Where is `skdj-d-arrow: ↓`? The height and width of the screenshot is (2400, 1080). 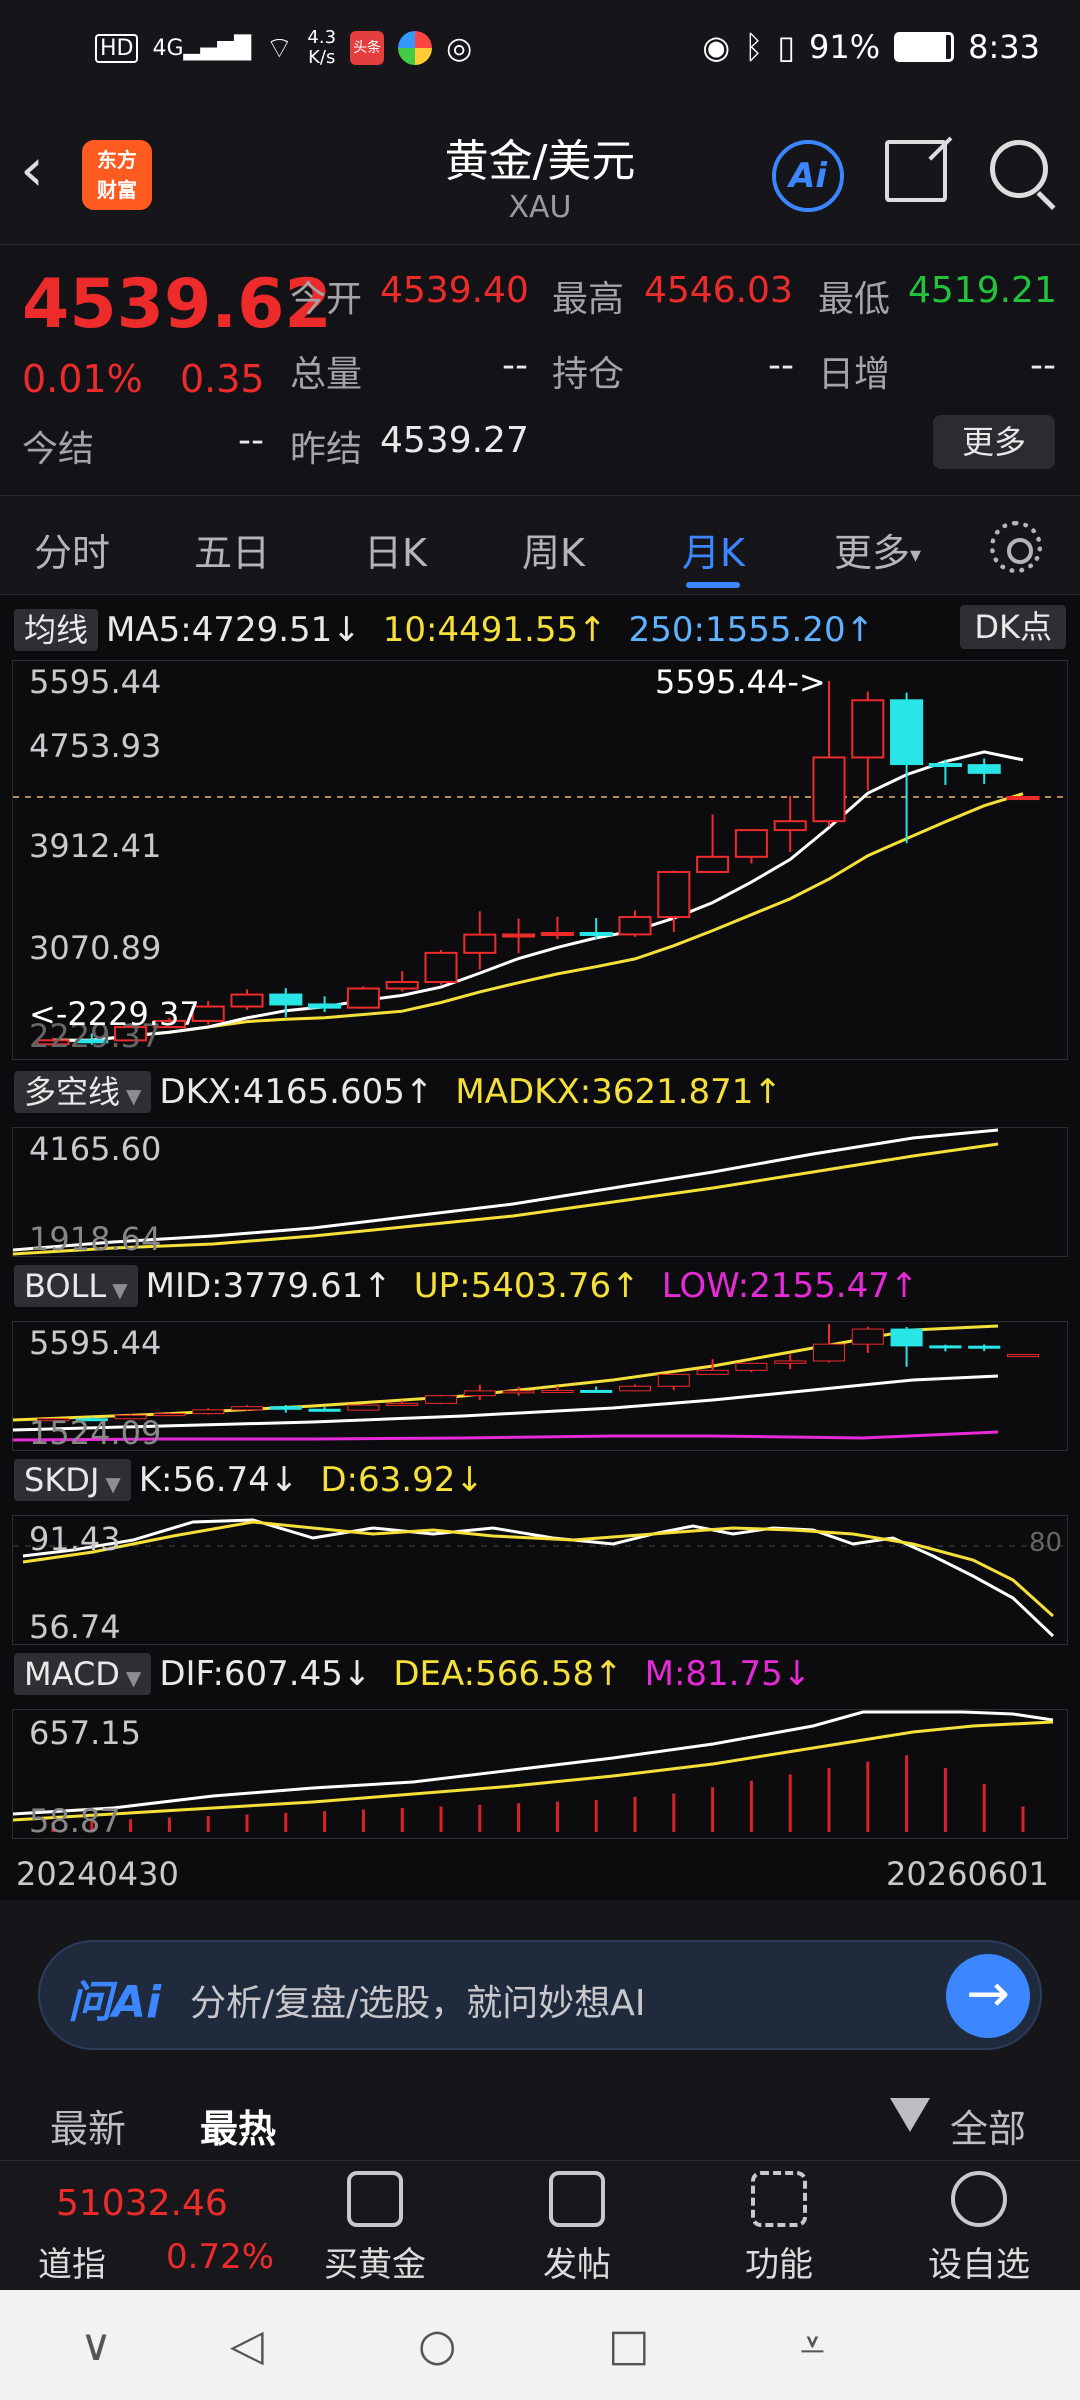
skdj-d-arrow: ↓ is located at coordinates (469, 1480).